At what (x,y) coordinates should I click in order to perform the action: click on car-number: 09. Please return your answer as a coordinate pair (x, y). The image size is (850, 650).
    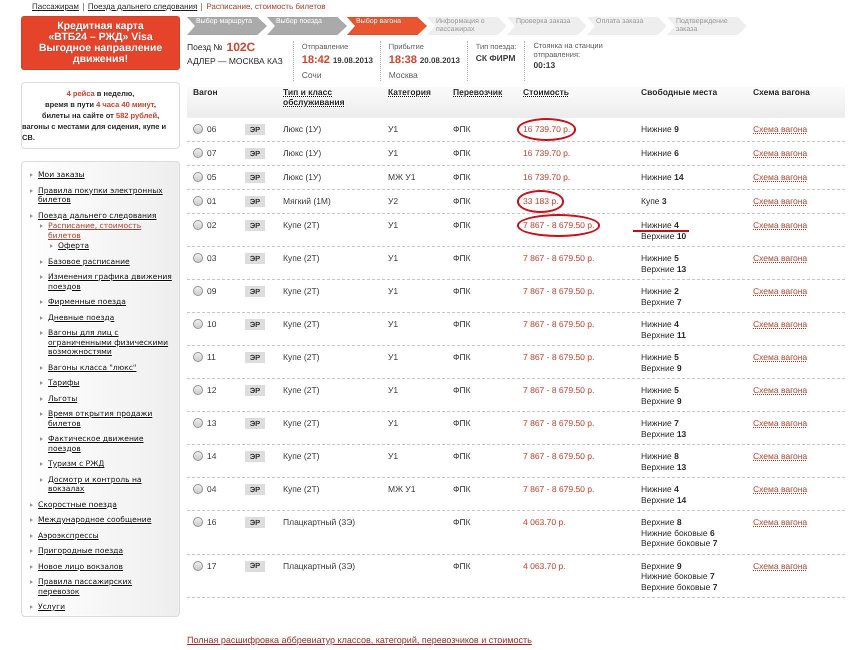
    Looking at the image, I should click on (211, 291).